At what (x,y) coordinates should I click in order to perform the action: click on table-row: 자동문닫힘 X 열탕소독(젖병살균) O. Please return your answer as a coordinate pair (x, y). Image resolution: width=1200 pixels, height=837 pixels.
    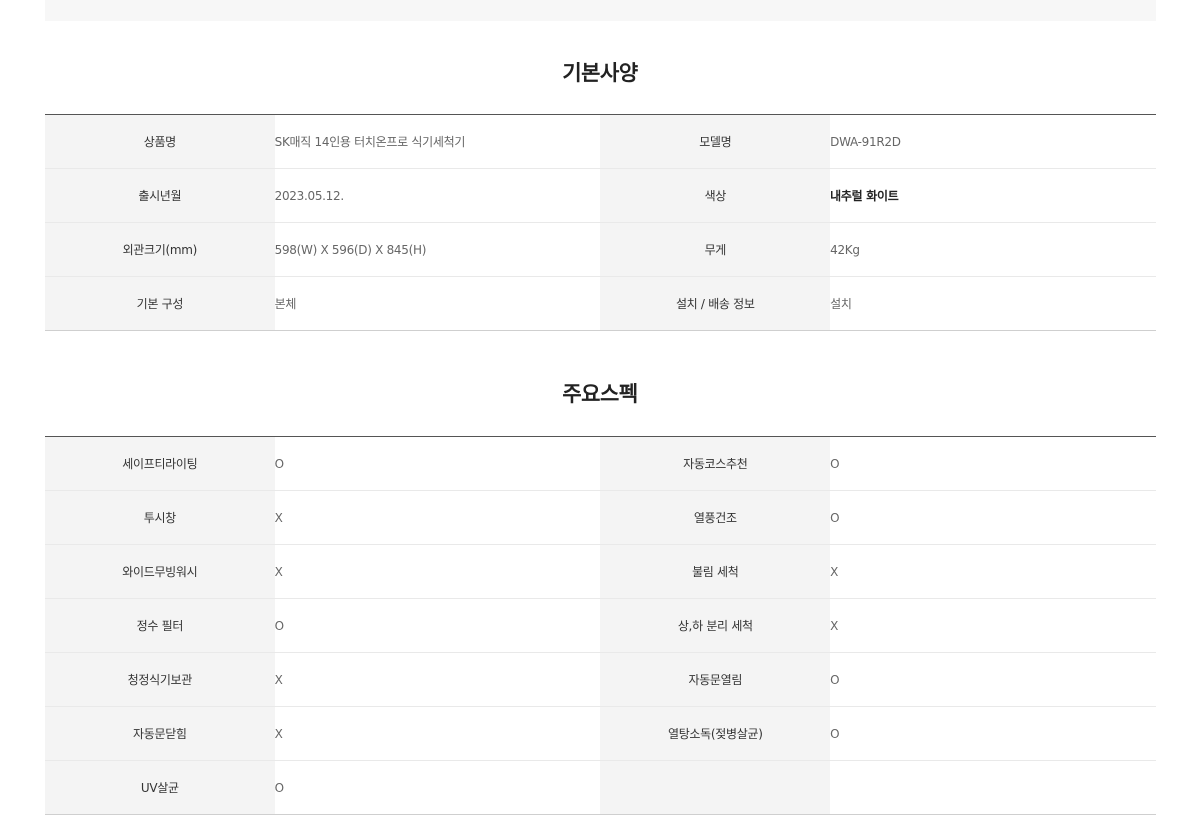
    Looking at the image, I should click on (600, 733).